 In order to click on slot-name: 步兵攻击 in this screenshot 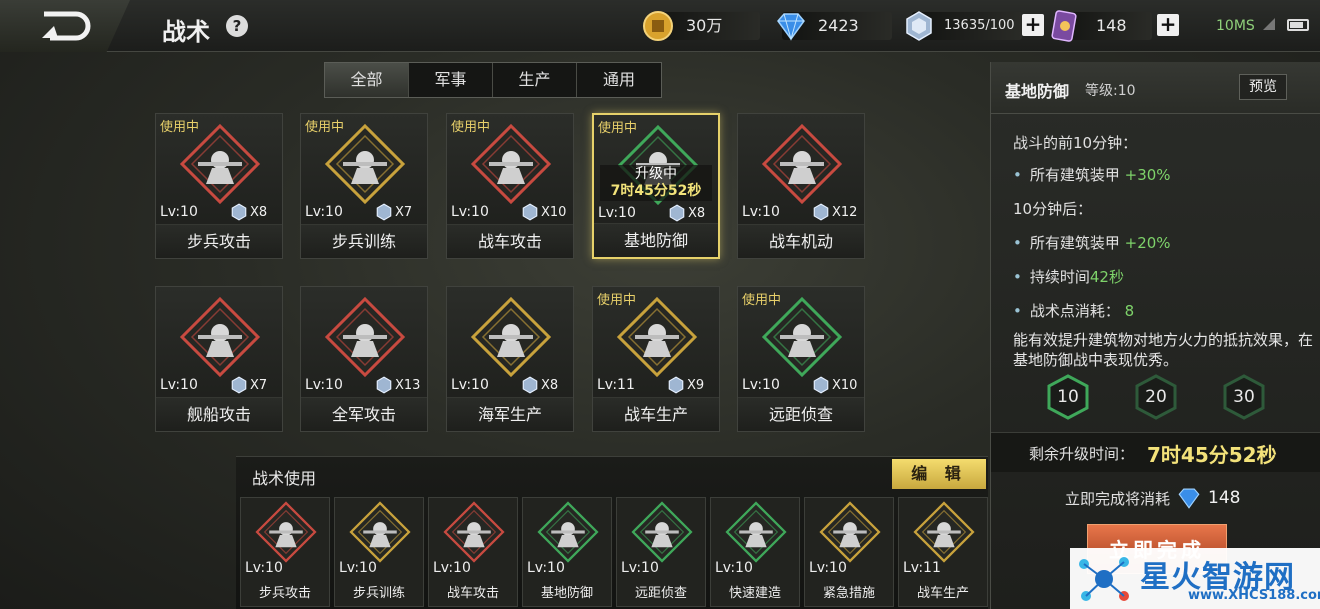, I will do `click(284, 593)`.